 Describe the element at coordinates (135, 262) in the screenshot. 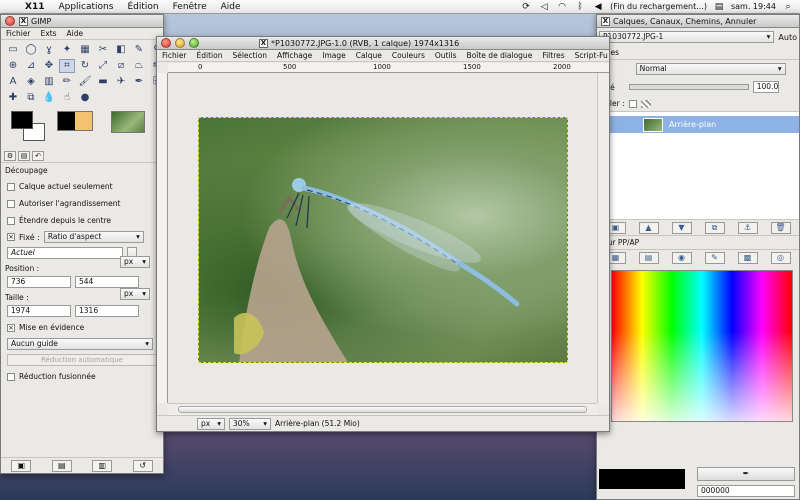

I see `position-unit-select: px ▾` at that location.